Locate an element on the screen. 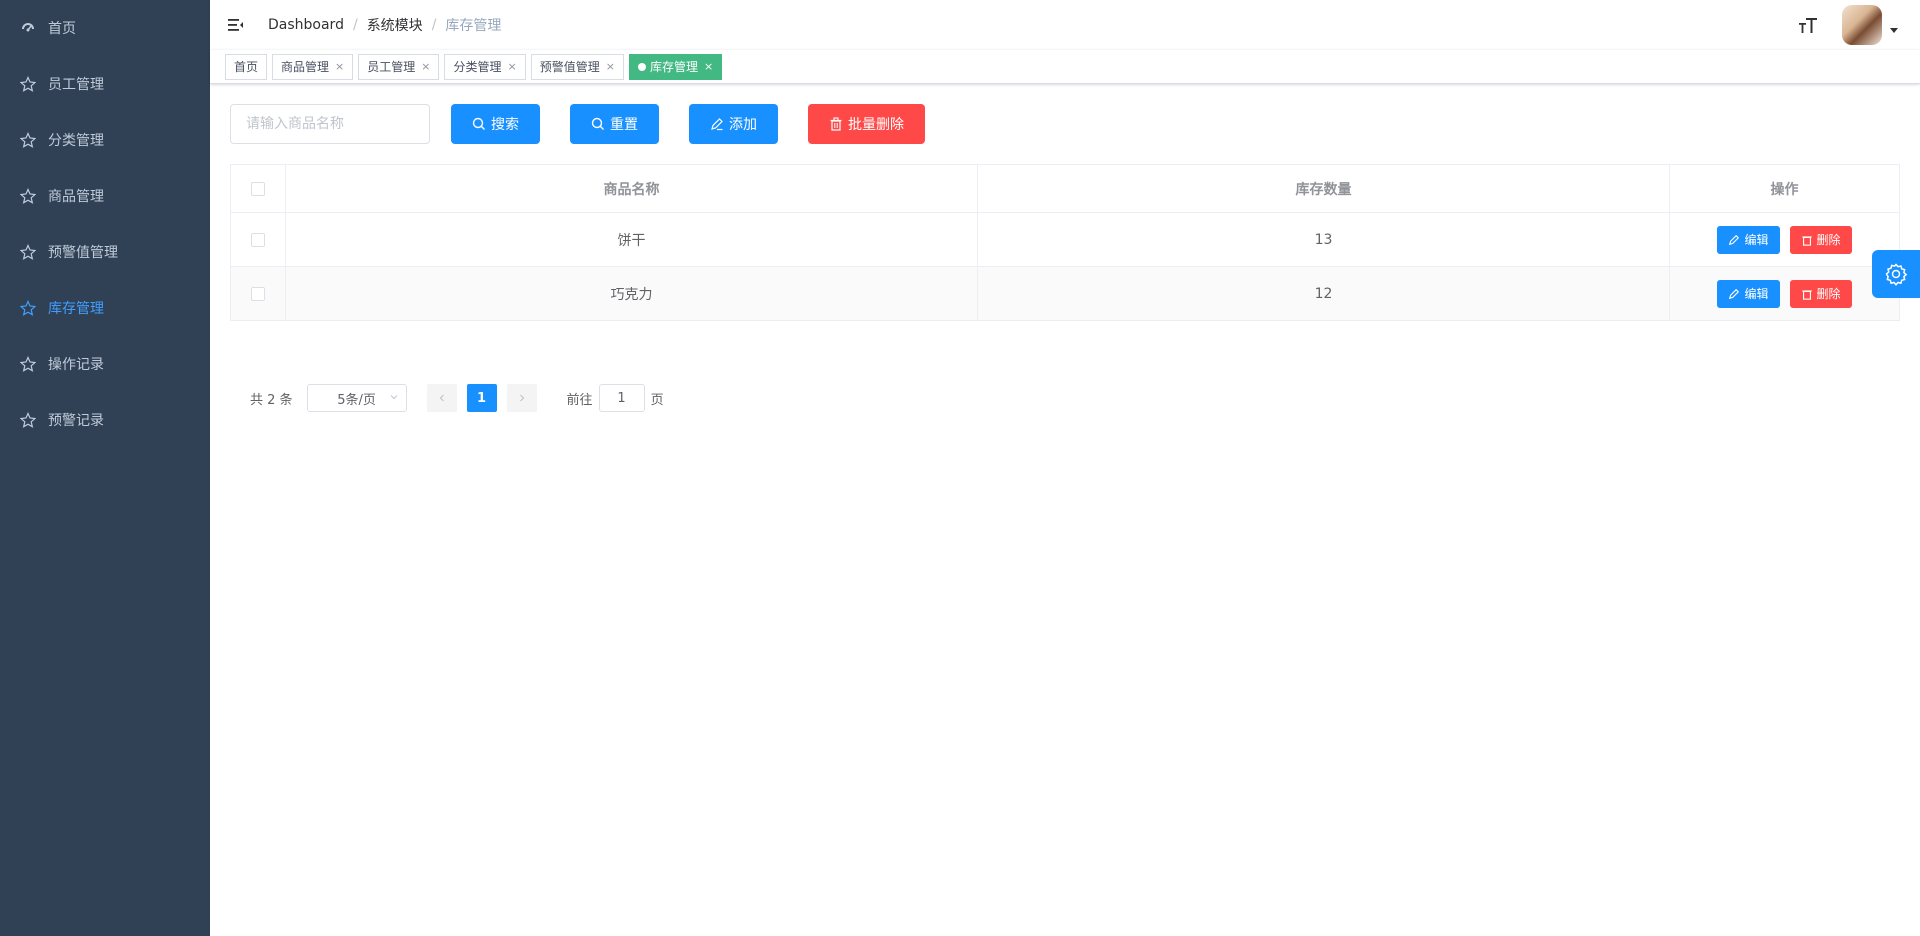  column-header: 操作 is located at coordinates (1784, 189).